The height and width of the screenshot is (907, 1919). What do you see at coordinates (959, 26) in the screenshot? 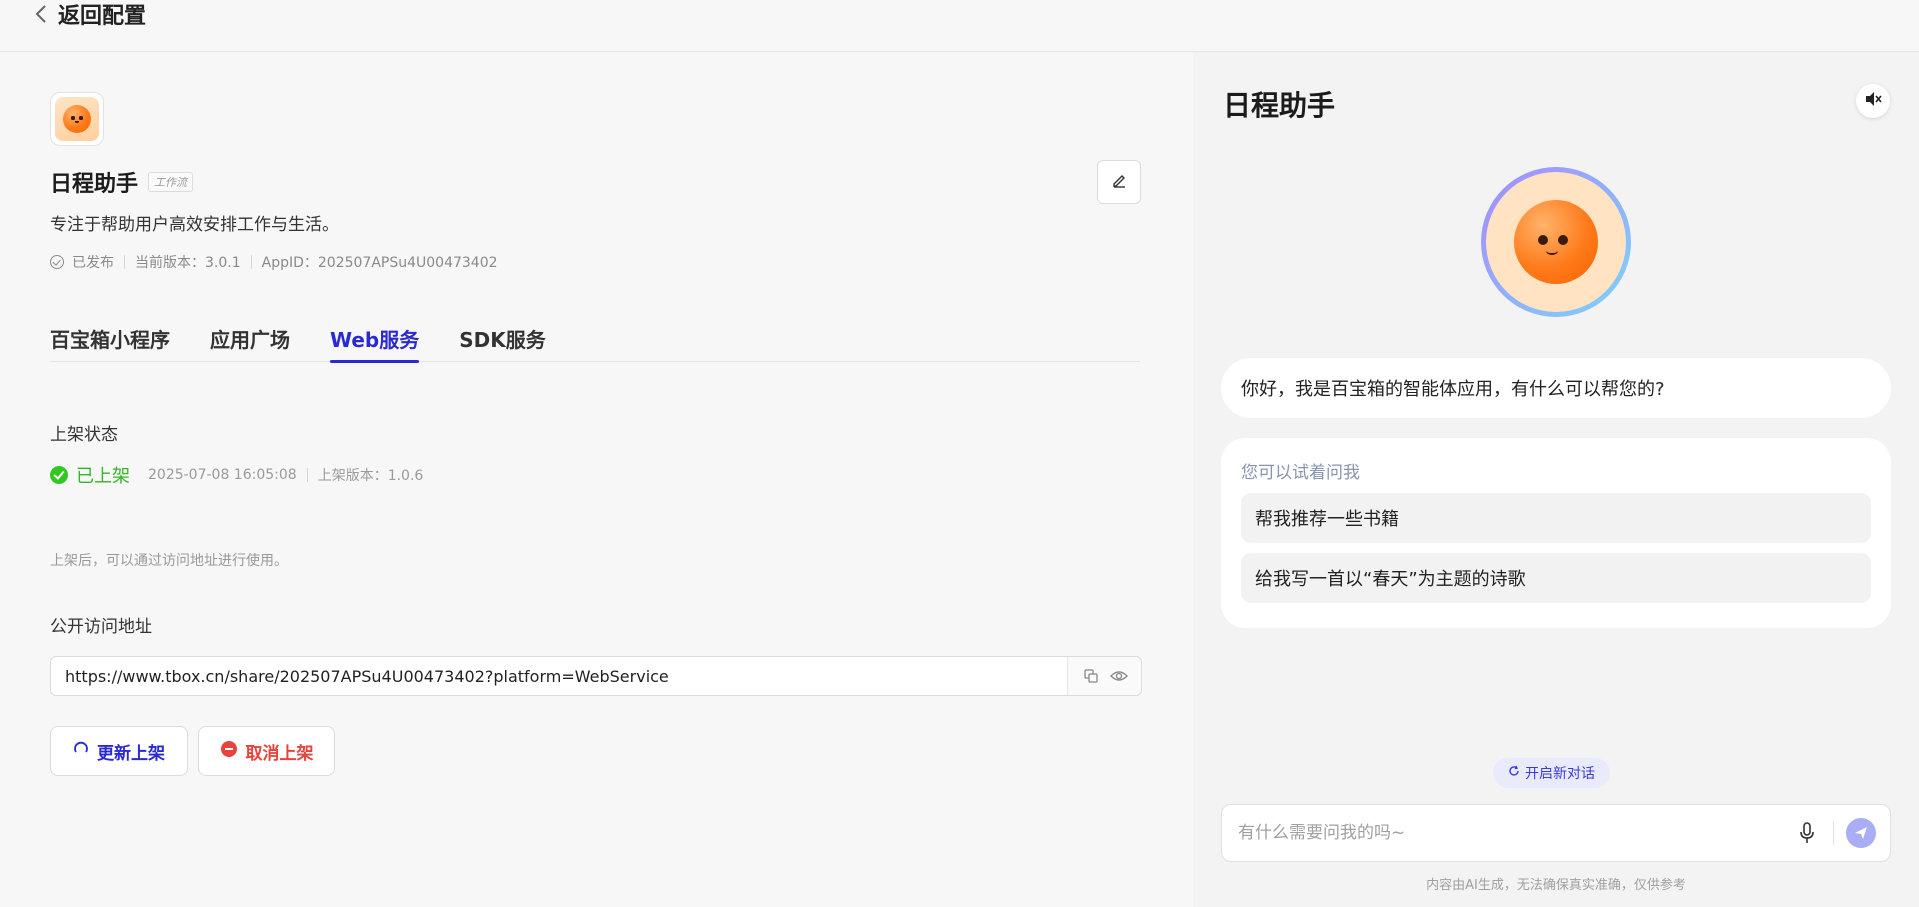
I see `top-bar: 返回配置` at bounding box center [959, 26].